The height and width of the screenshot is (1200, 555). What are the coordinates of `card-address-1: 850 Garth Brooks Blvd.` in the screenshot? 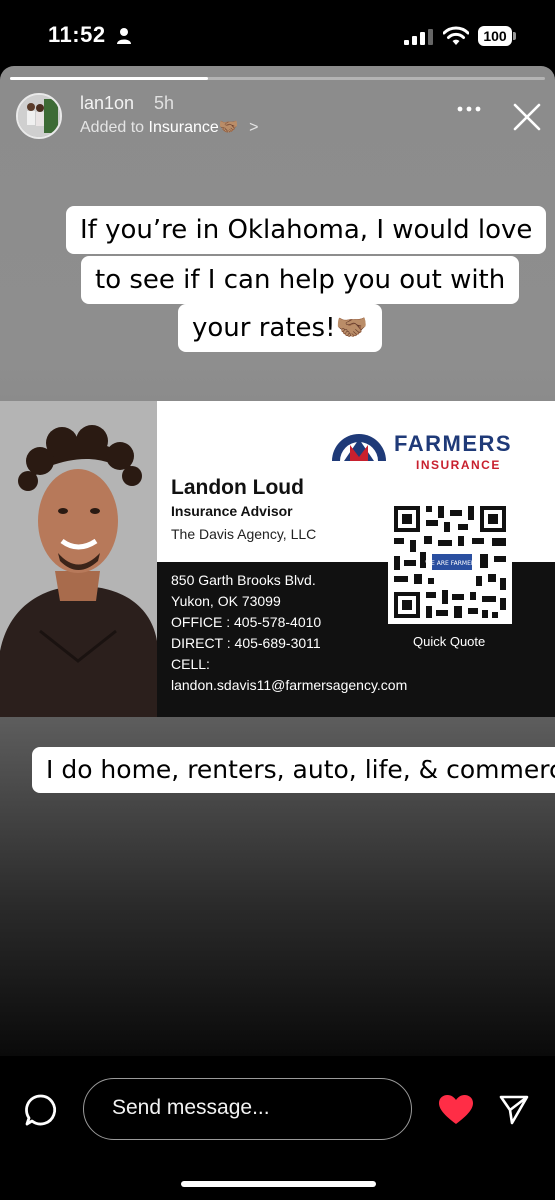 It's located at (243, 580).